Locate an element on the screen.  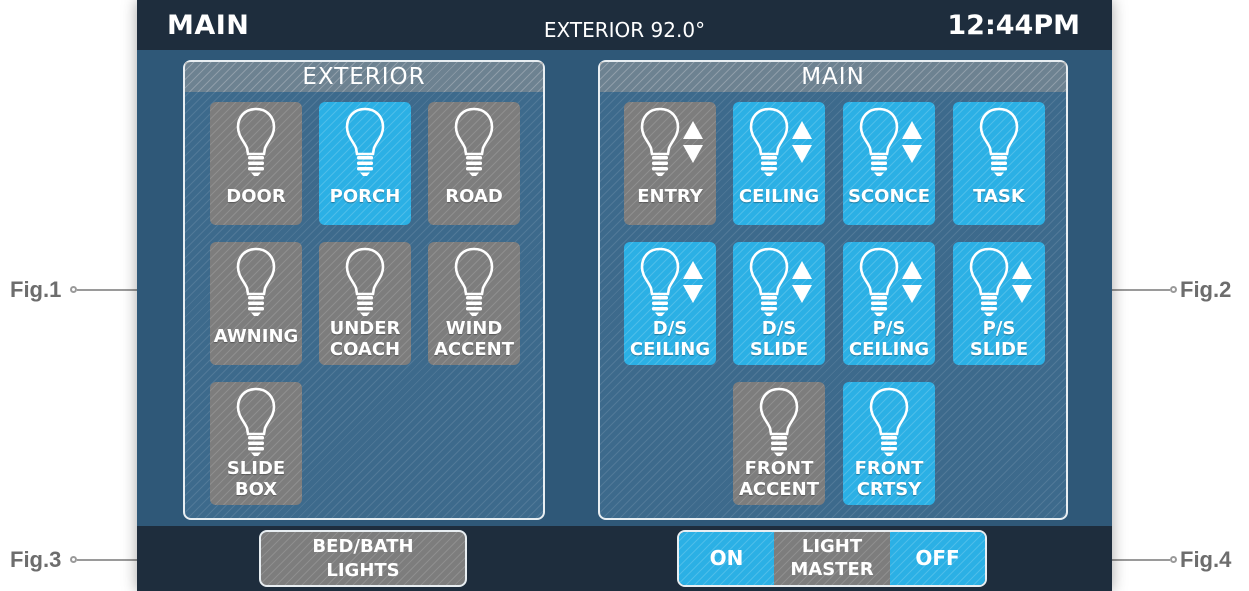
light-porch-button: PORCH is located at coordinates (365, 163).